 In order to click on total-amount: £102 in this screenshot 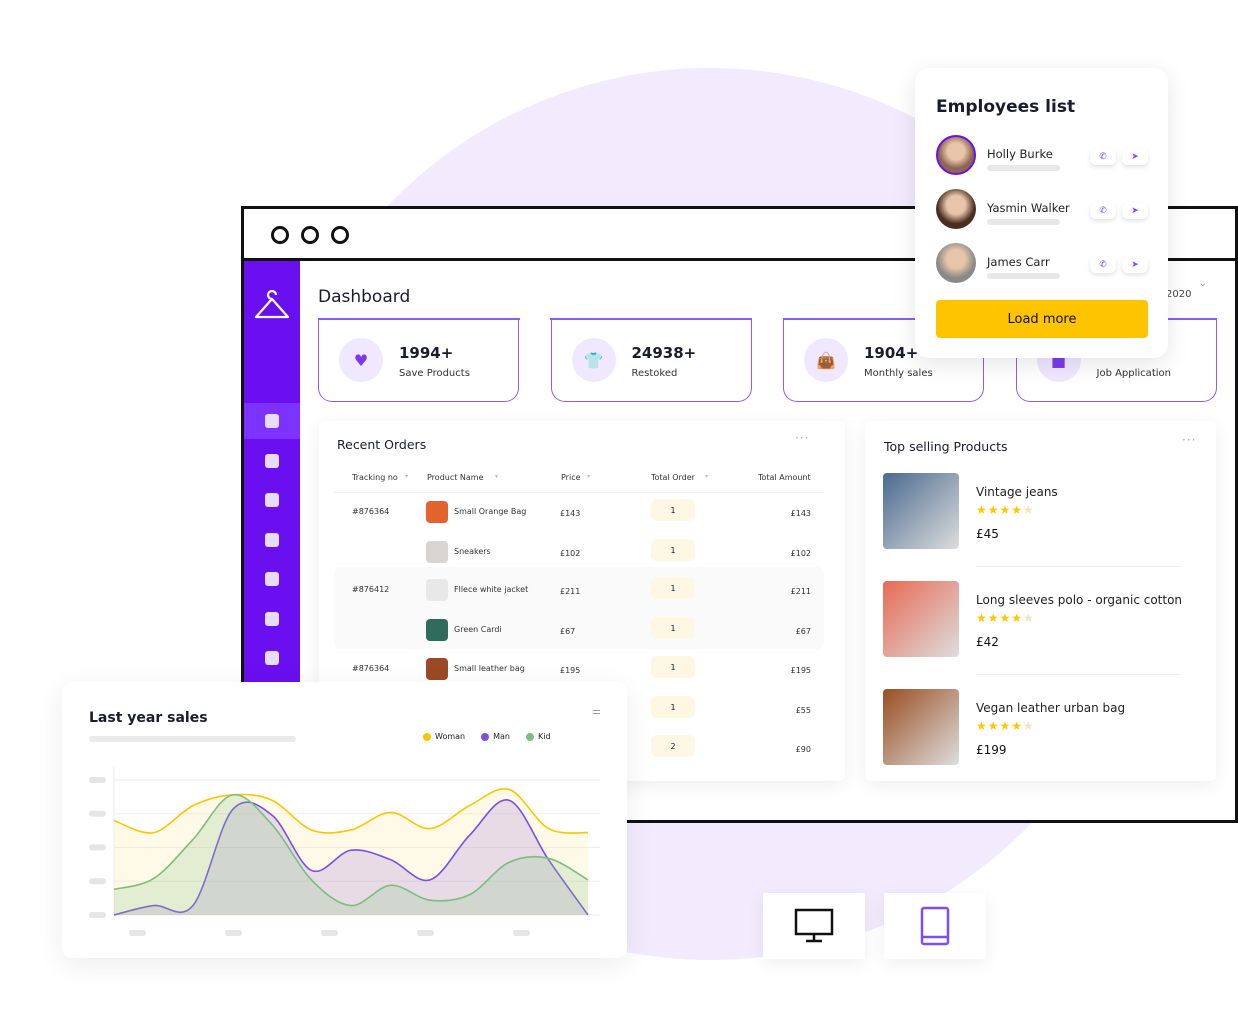, I will do `click(800, 553)`.